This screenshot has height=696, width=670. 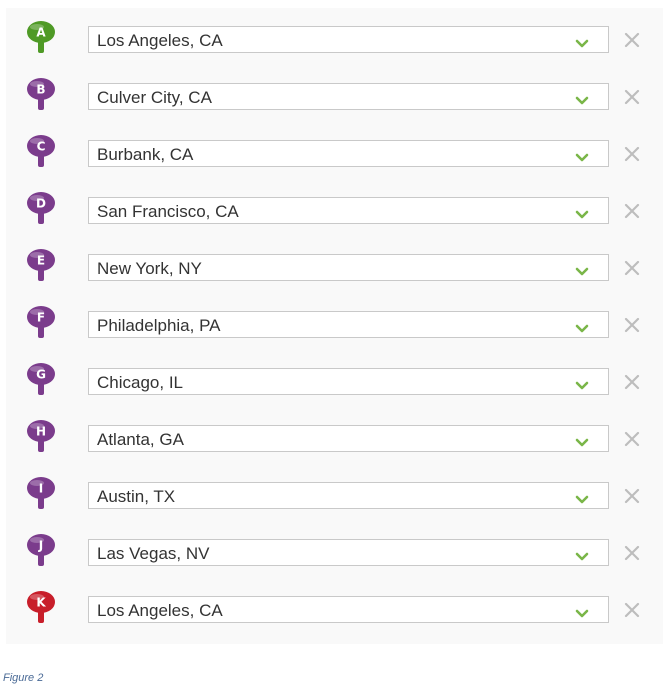 I want to click on map-pin-icon: B, so click(x=41, y=96).